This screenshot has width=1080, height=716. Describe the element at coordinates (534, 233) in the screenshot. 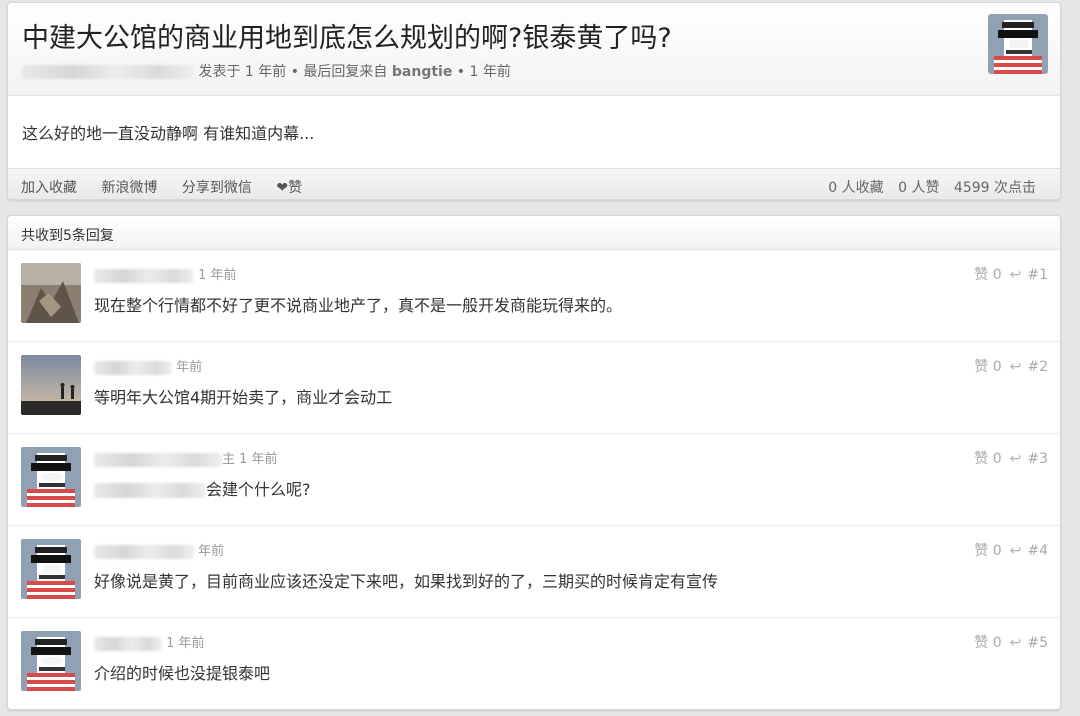

I see `replies-header: 共收到5条回复` at that location.